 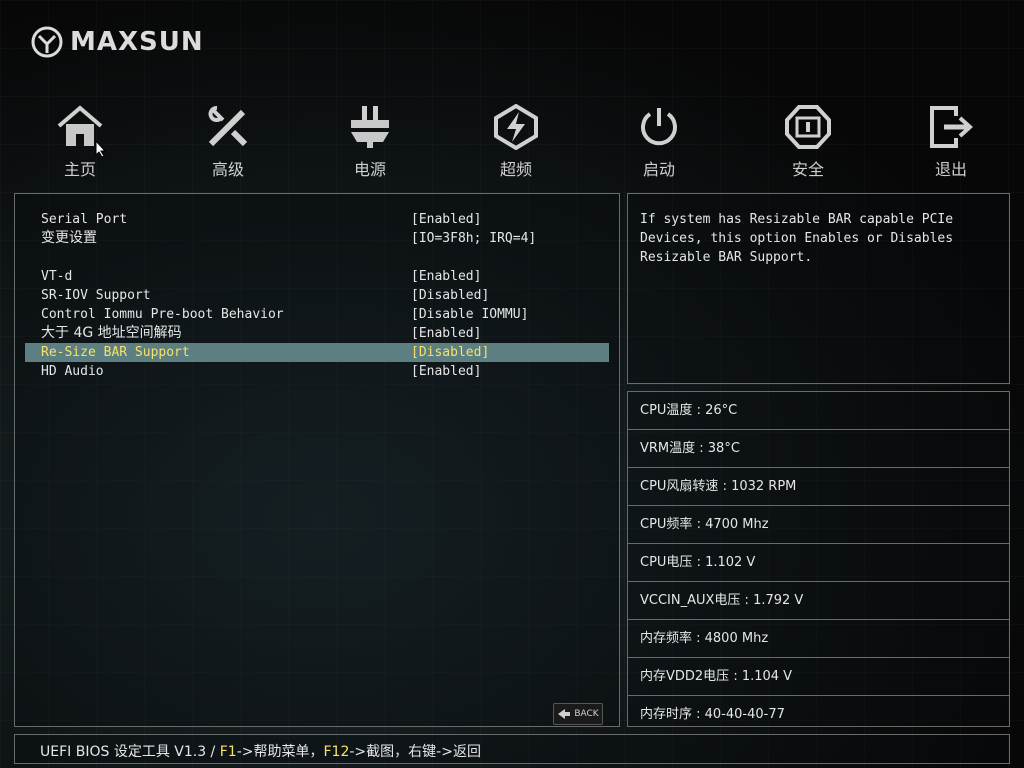 I want to click on footer-text-help: ->帮助菜单，, so click(x=280, y=752).